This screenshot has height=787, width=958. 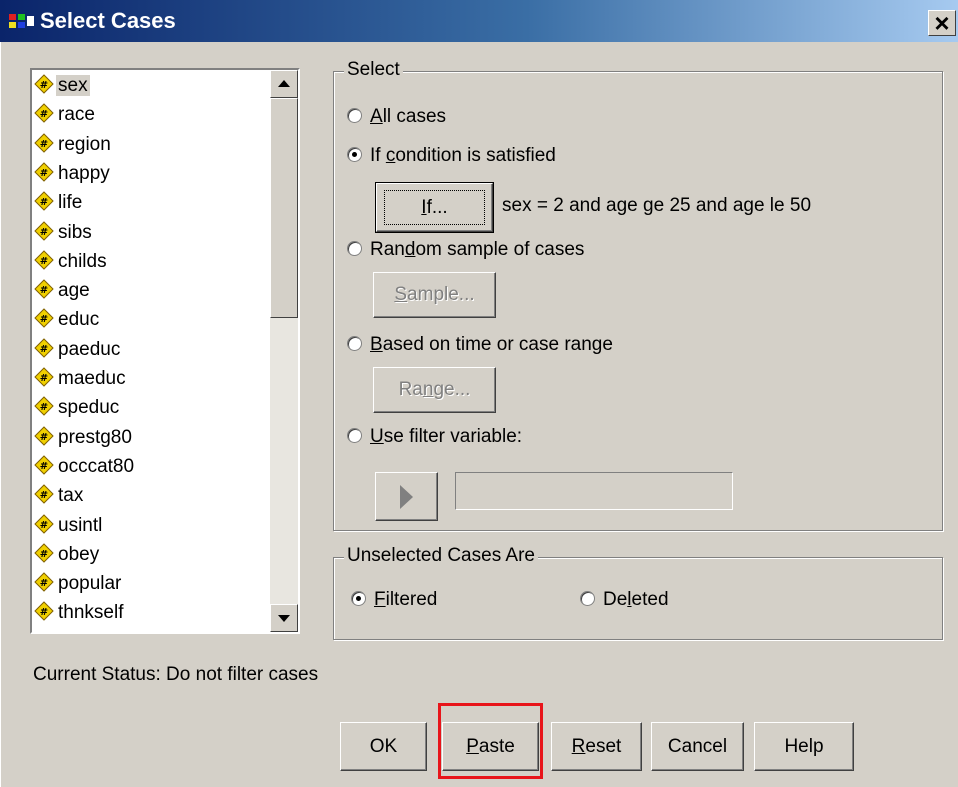 I want to click on reset-button: Reset, so click(x=596, y=746).